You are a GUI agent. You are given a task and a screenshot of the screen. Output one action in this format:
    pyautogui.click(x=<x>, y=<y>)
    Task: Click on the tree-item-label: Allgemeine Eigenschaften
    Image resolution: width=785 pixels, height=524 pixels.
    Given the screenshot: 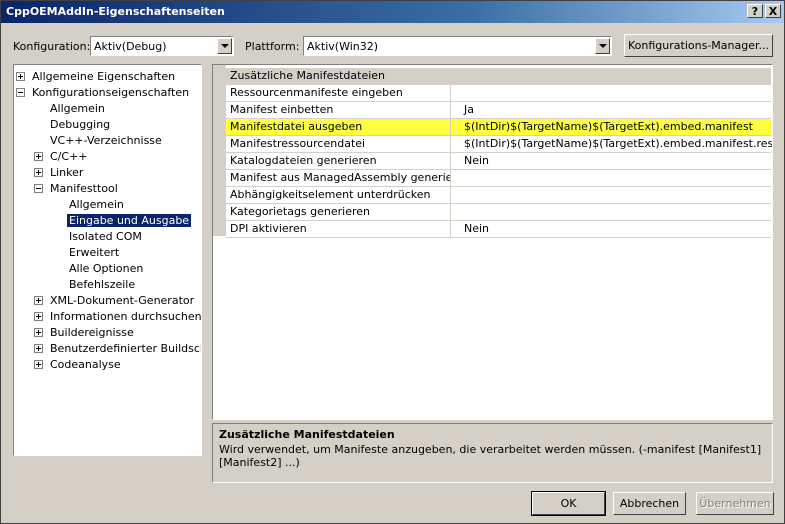 What is the action you would take?
    pyautogui.click(x=104, y=76)
    